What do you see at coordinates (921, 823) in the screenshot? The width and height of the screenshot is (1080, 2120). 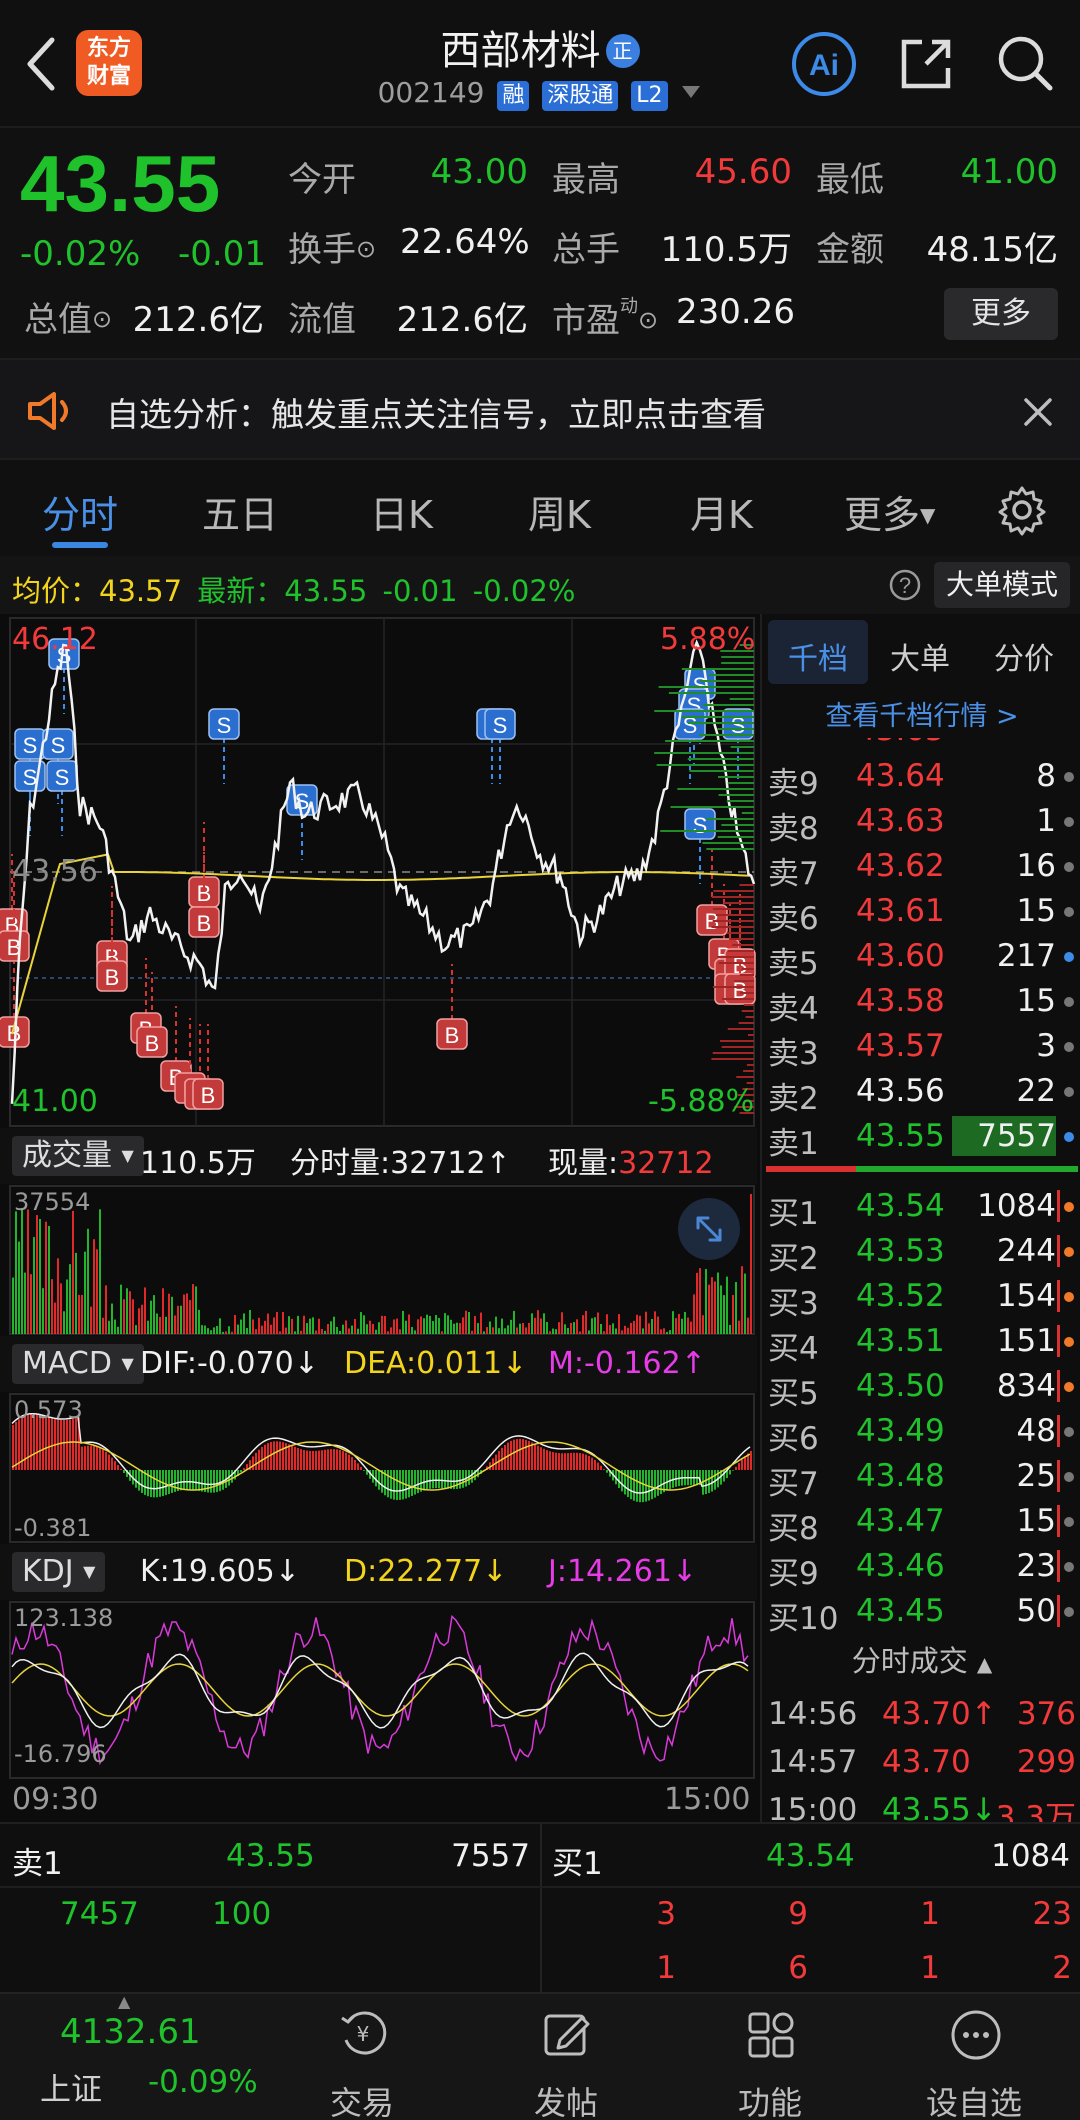 I see `ask-row: 卖8 43.63 1` at bounding box center [921, 823].